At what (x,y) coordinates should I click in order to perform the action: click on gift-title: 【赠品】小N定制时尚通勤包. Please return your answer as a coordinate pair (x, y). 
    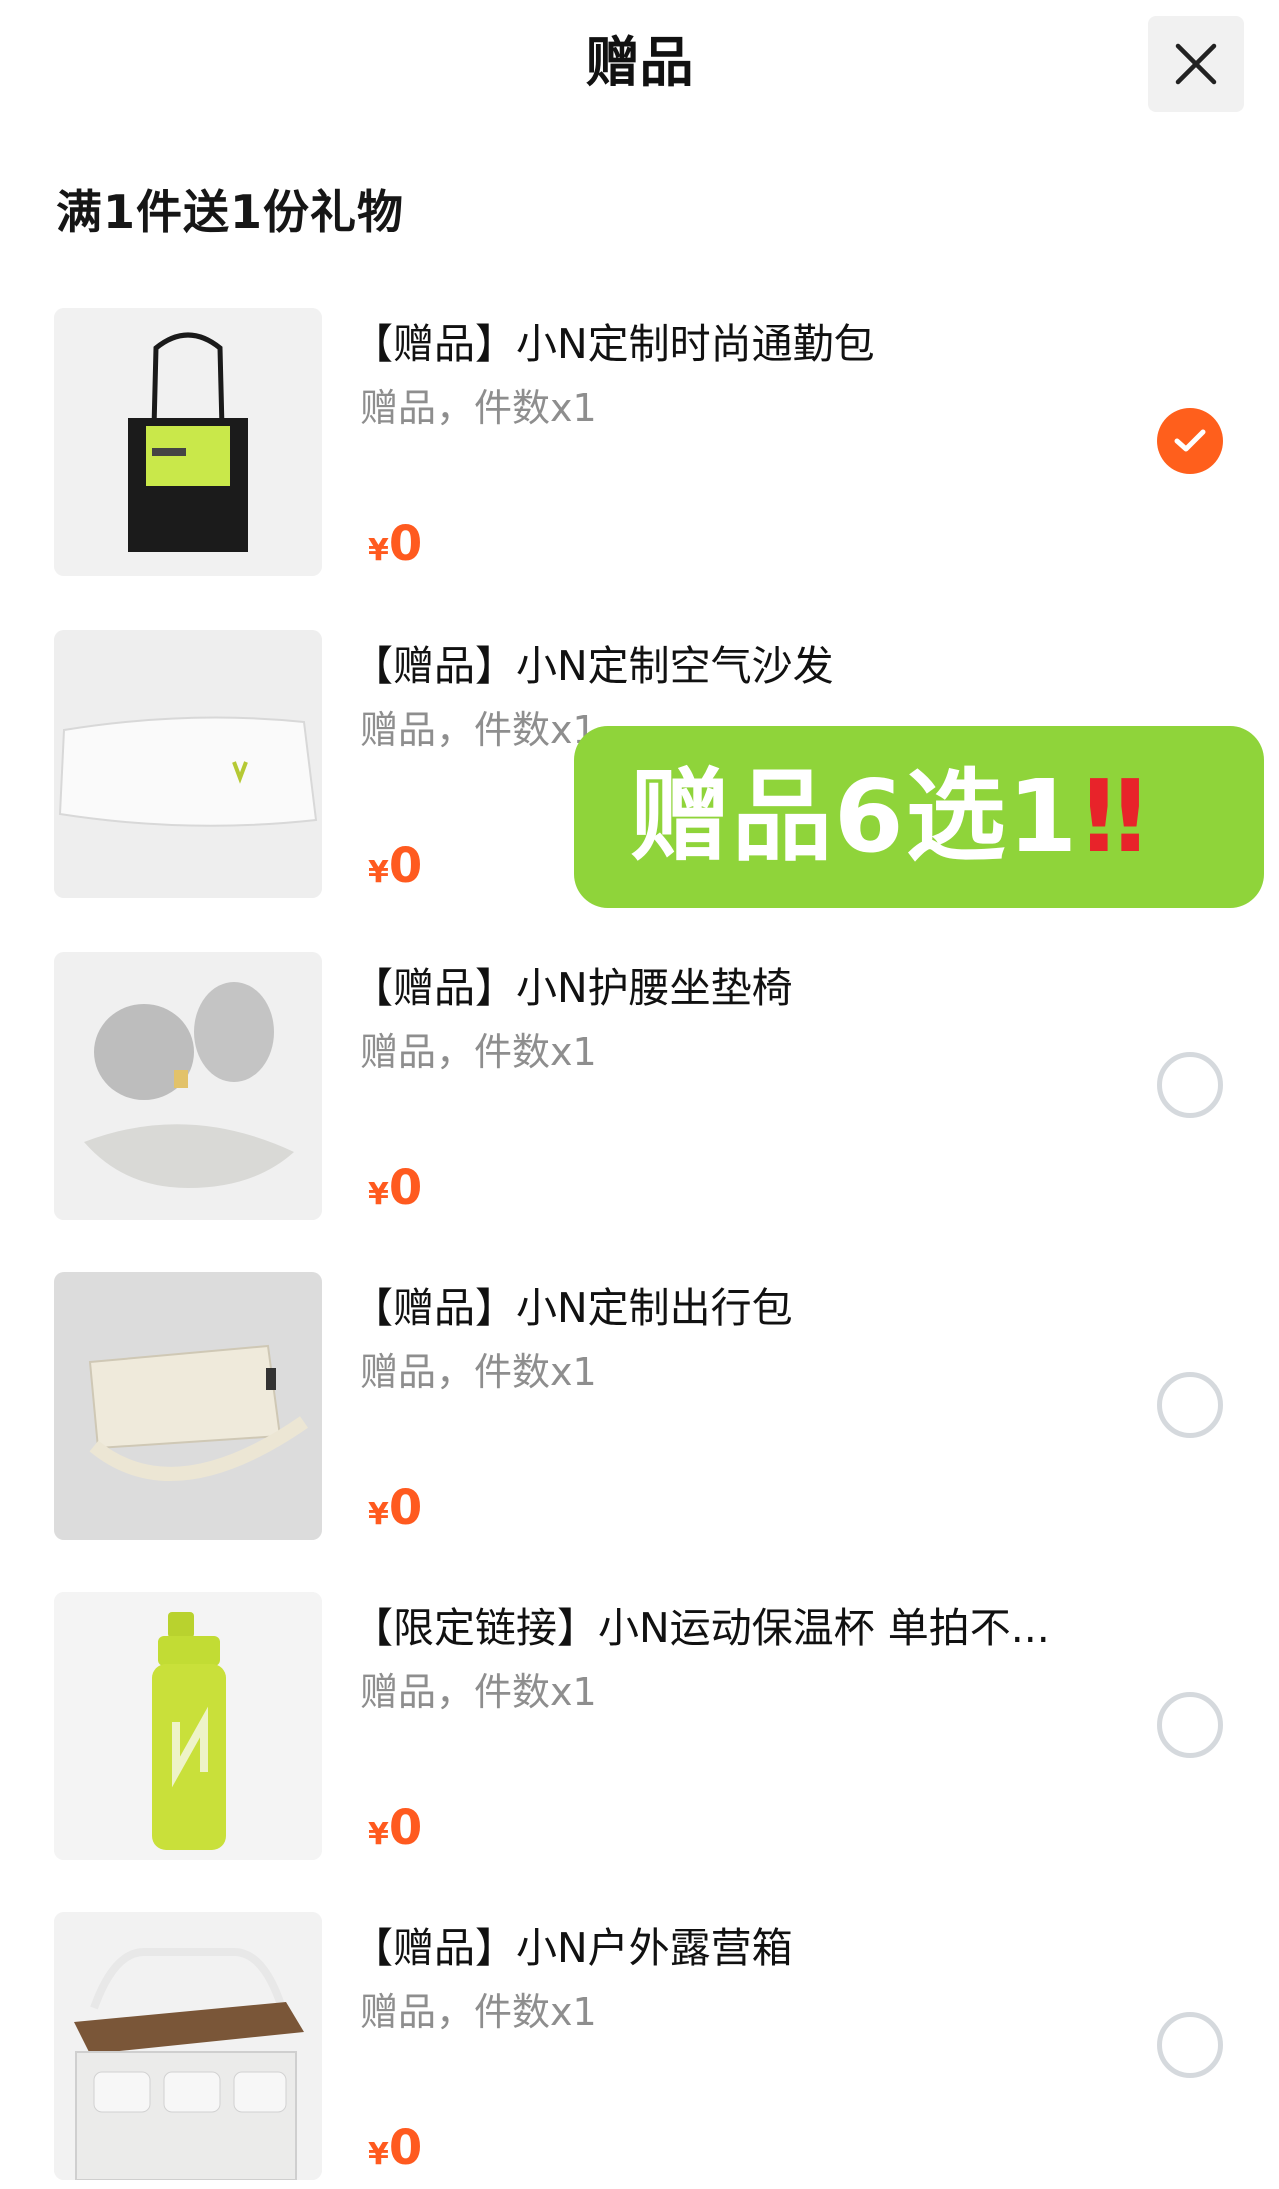
    Looking at the image, I should click on (613, 344).